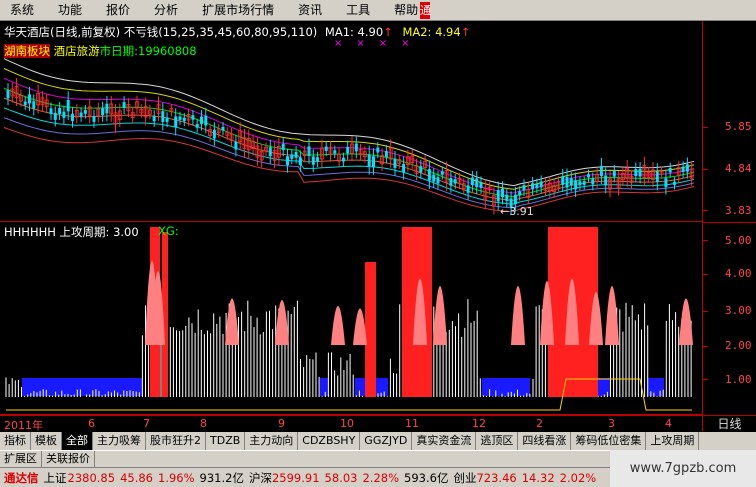 The image size is (756, 487). Describe the element at coordinates (240, 10) in the screenshot. I see `menu-extended-market: 扩展市场行情` at that location.